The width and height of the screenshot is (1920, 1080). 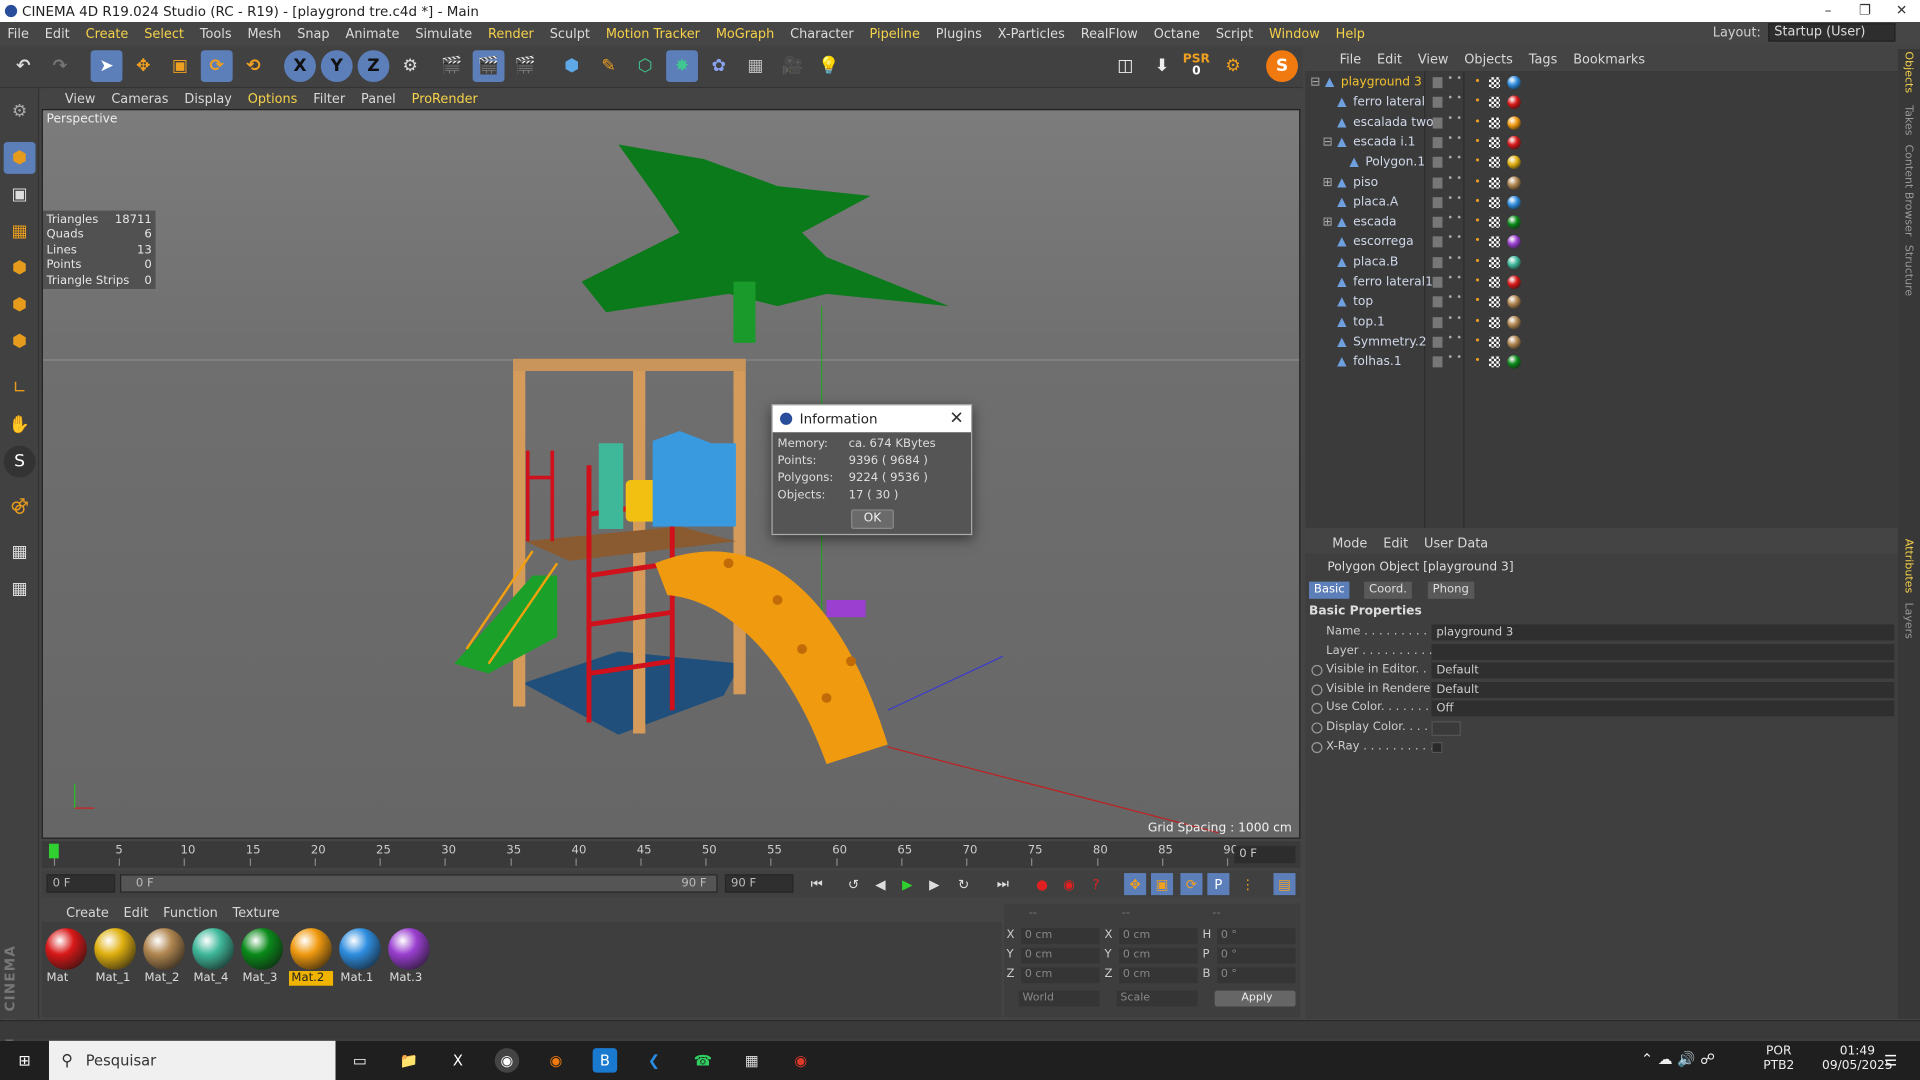 I want to click on object-row: ▲ top • • •, so click(x=1601, y=302).